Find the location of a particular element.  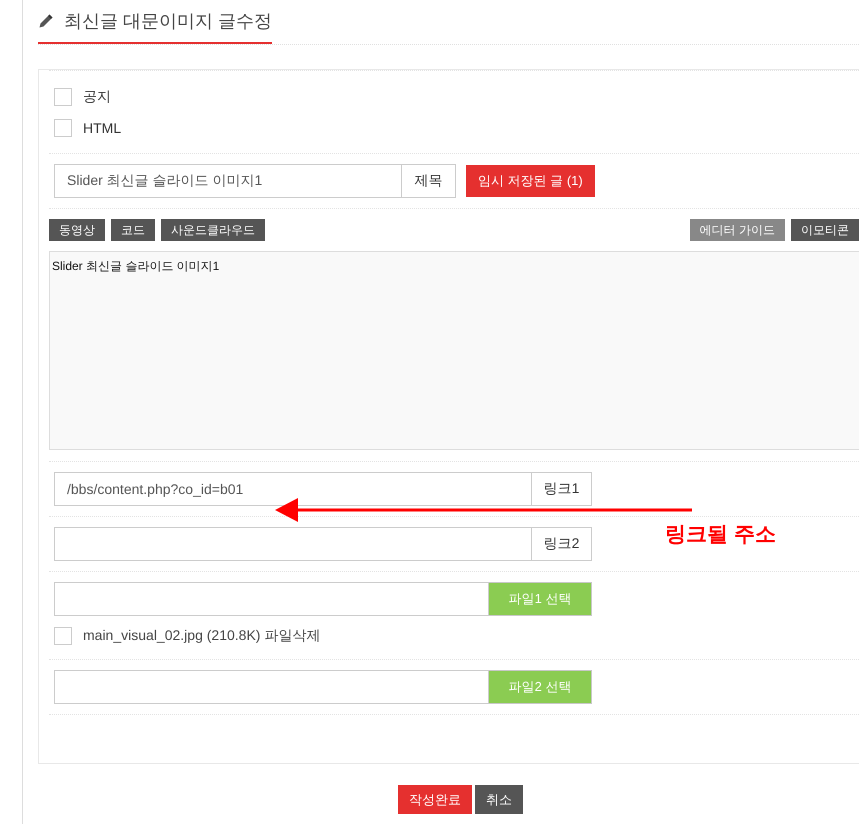

editor-tool-button: 동영상 is located at coordinates (77, 230).